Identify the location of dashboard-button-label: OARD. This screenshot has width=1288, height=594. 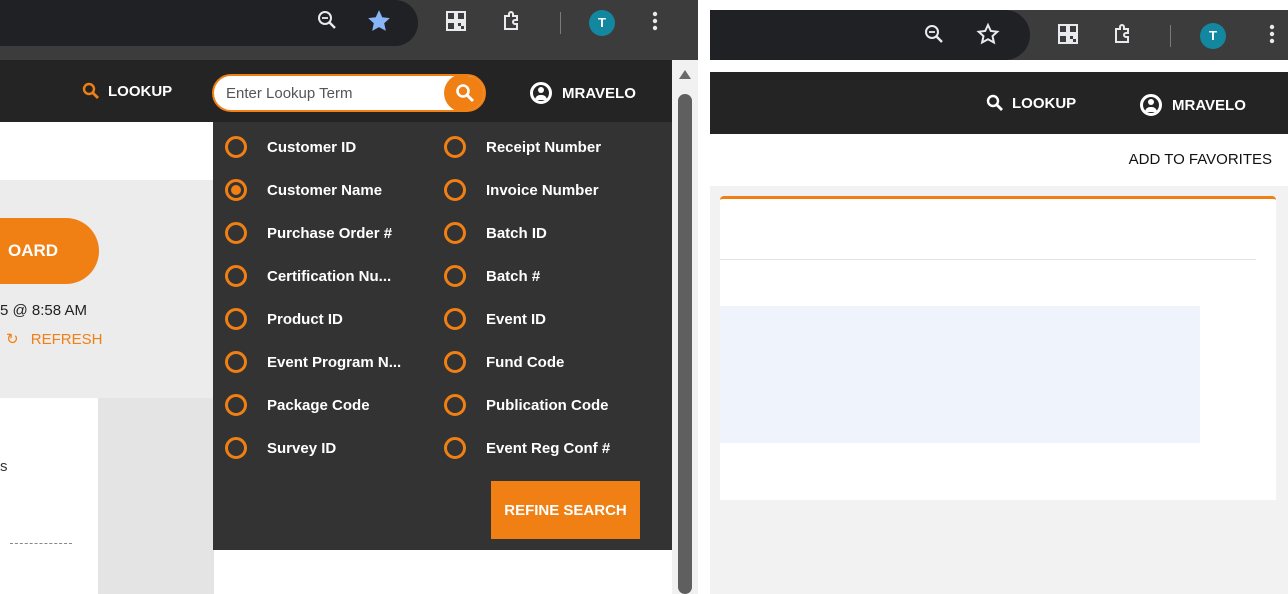
(33, 250).